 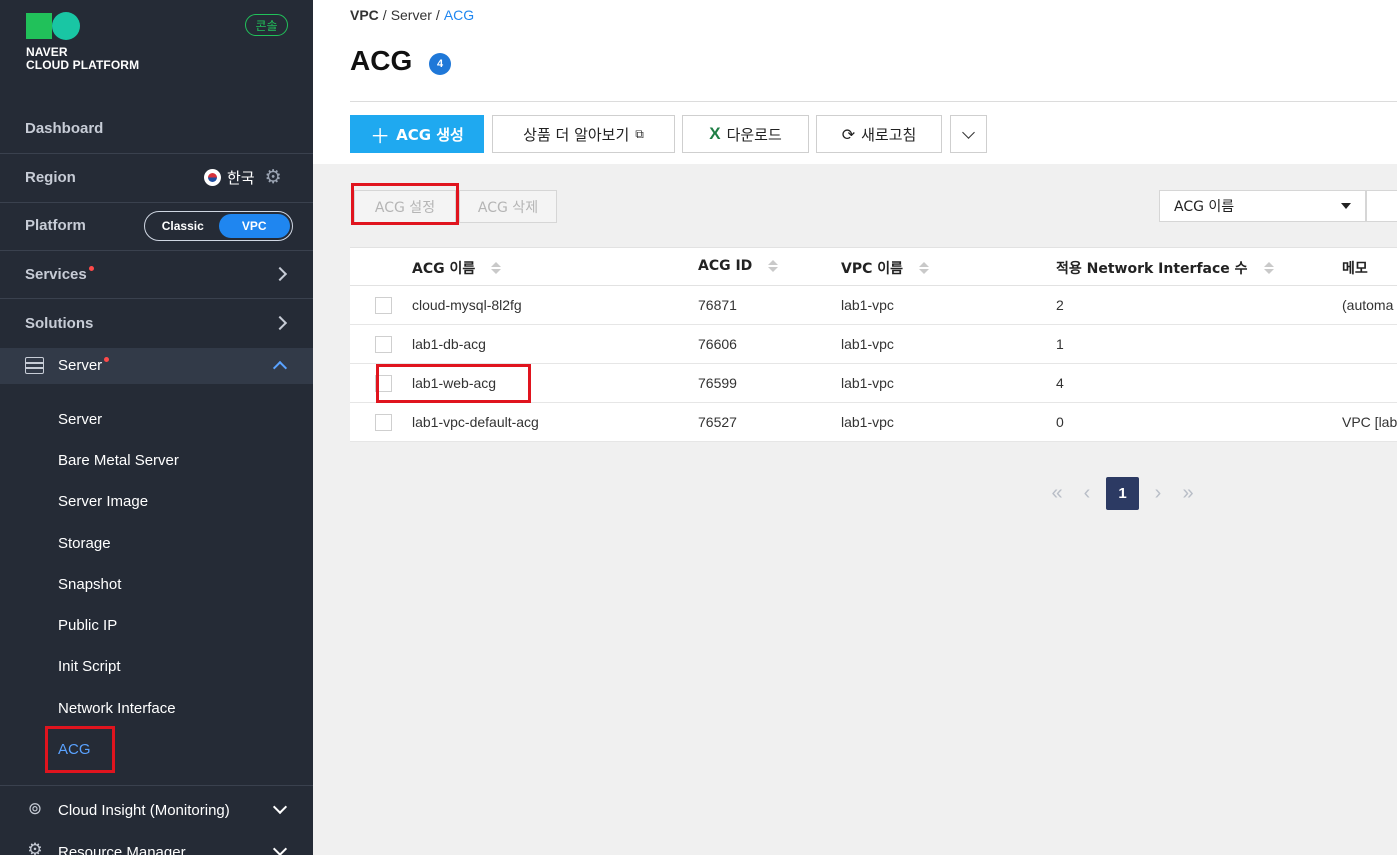 What do you see at coordinates (87, 625) in the screenshot?
I see `sub-item-public-ip: Public IP` at bounding box center [87, 625].